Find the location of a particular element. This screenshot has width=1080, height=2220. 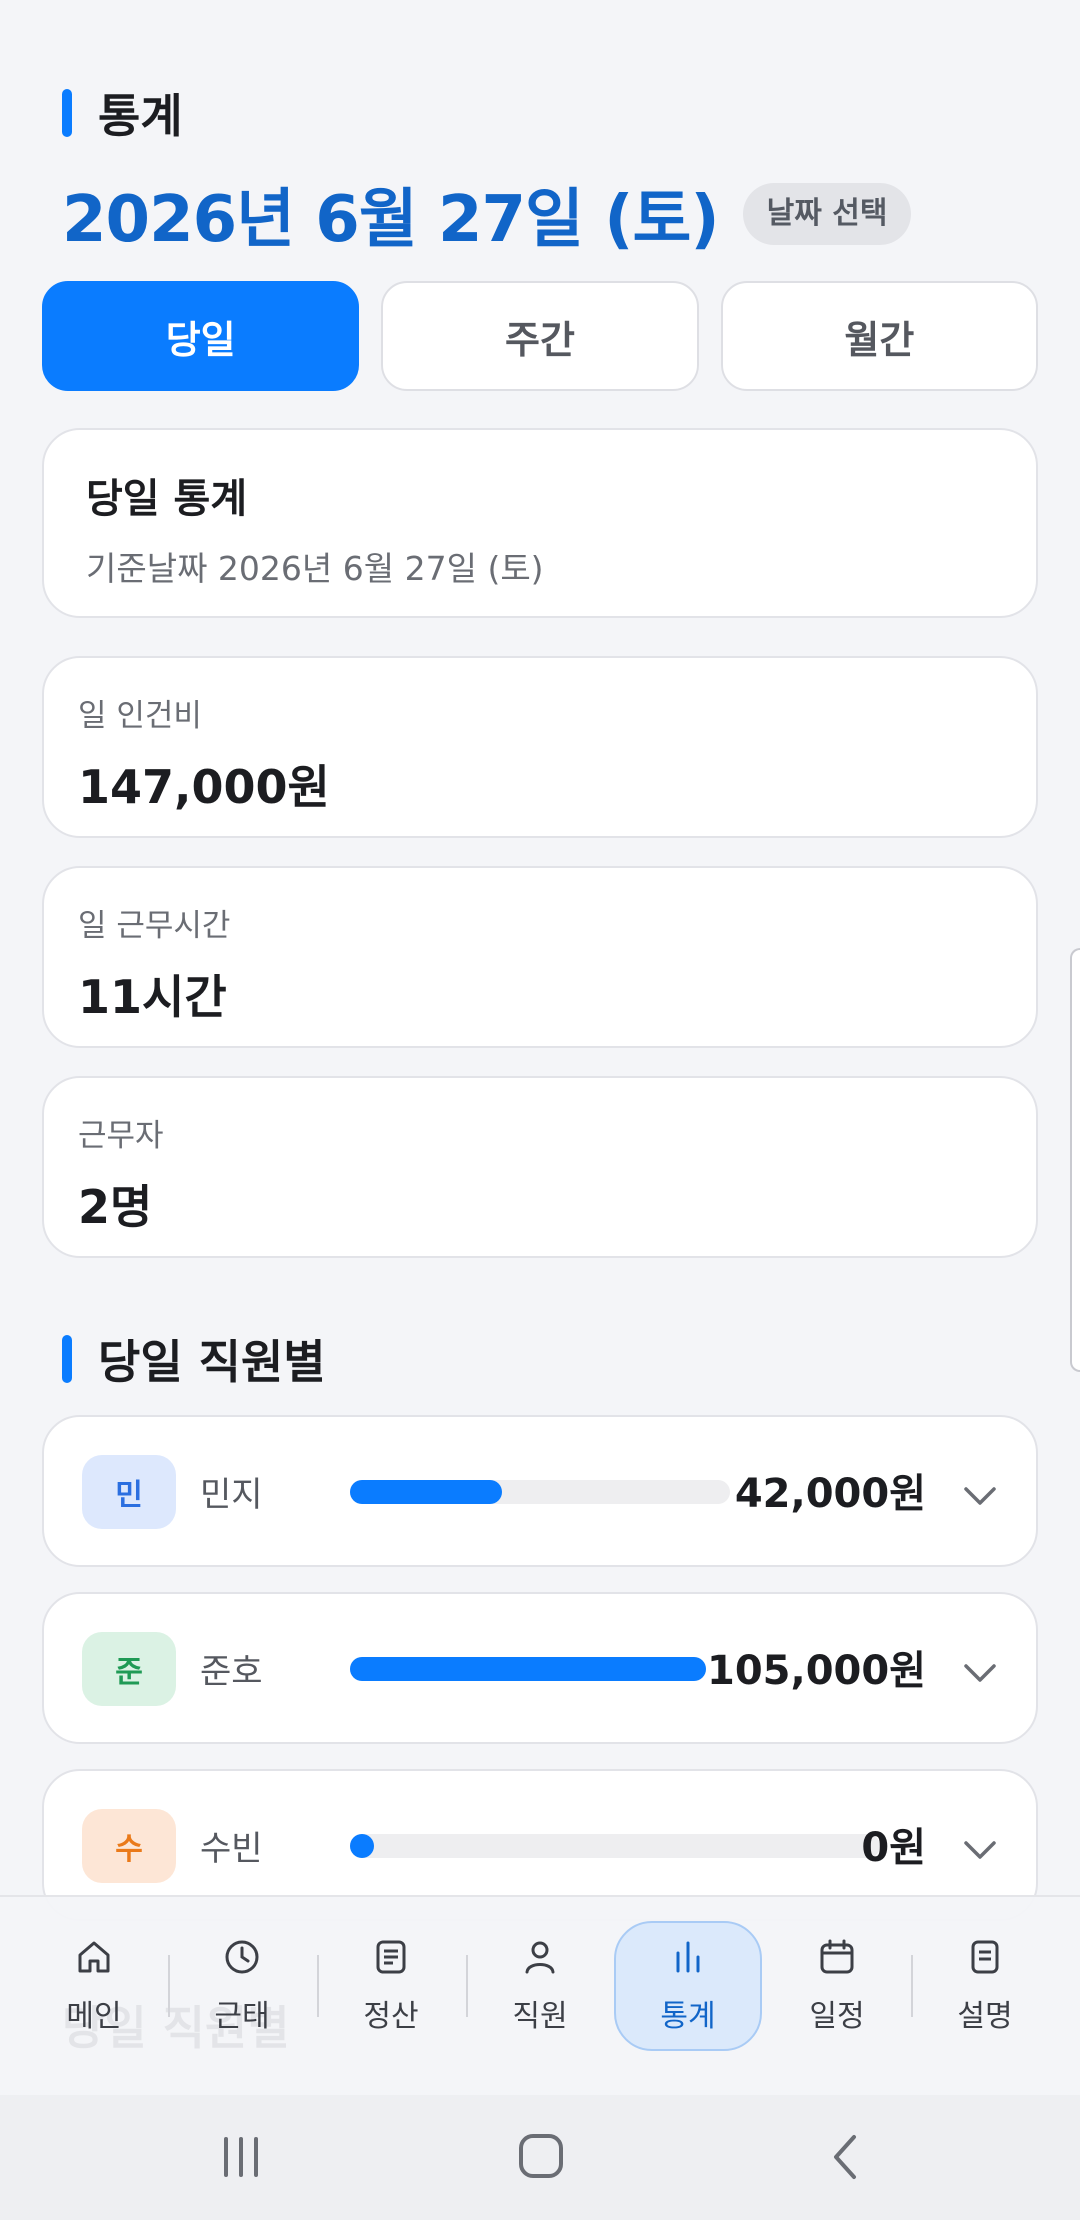

edge-panel-handle is located at coordinates (1075, 1160).